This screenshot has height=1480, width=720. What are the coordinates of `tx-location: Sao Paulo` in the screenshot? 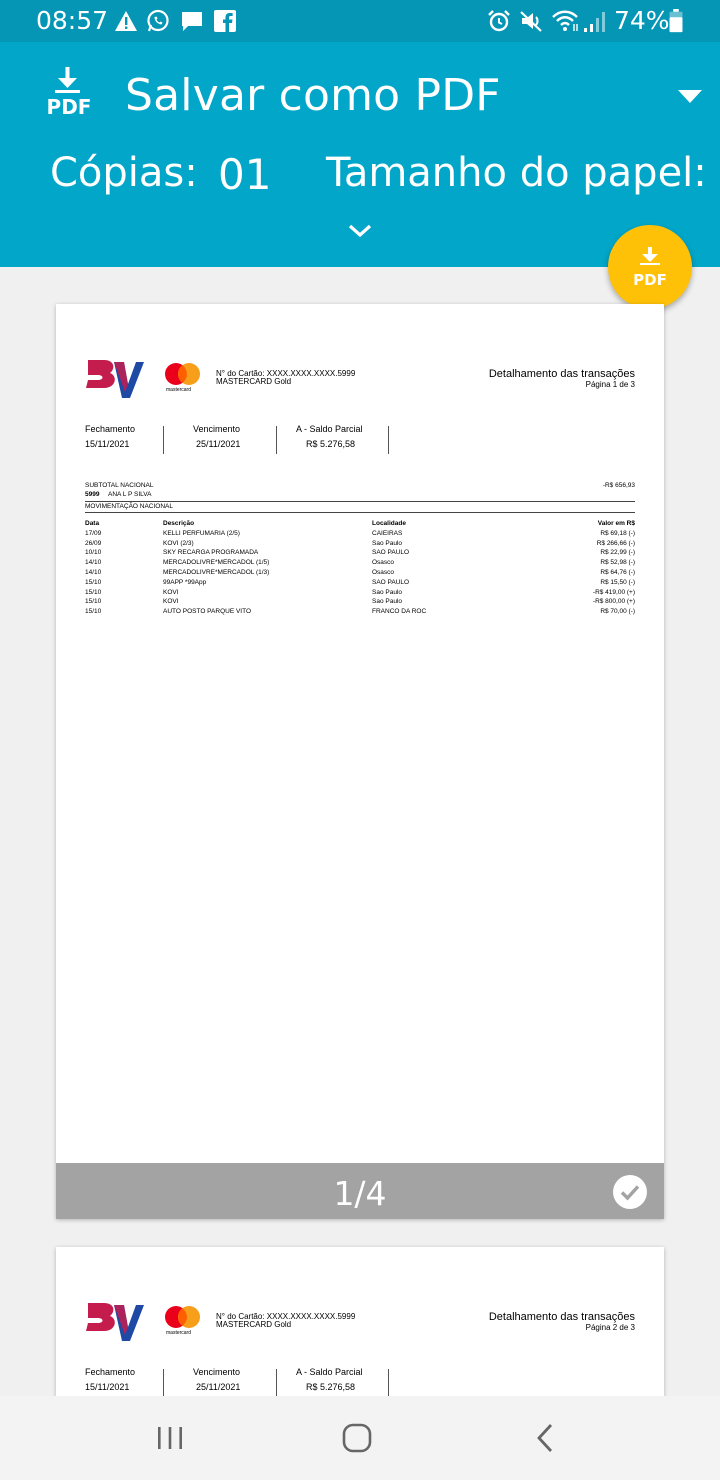 It's located at (387, 592).